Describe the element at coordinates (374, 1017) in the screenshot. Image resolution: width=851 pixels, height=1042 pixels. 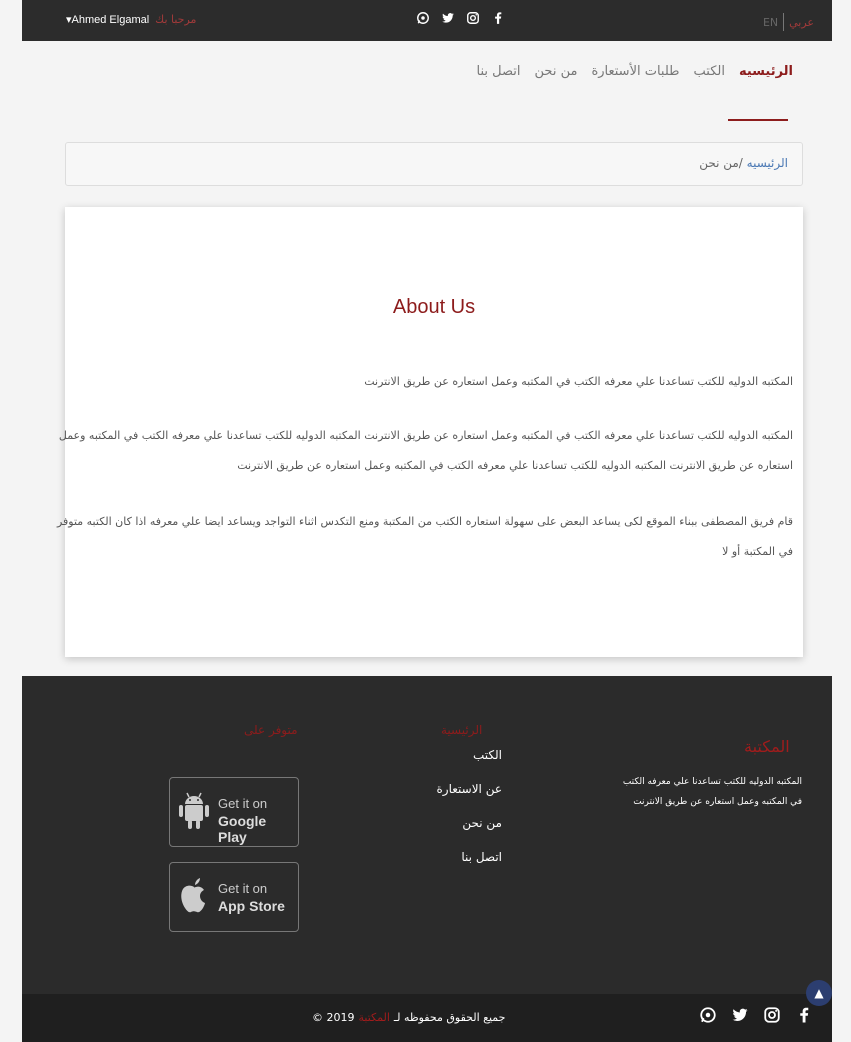
I see `copyright-library-name: المكتبة` at that location.